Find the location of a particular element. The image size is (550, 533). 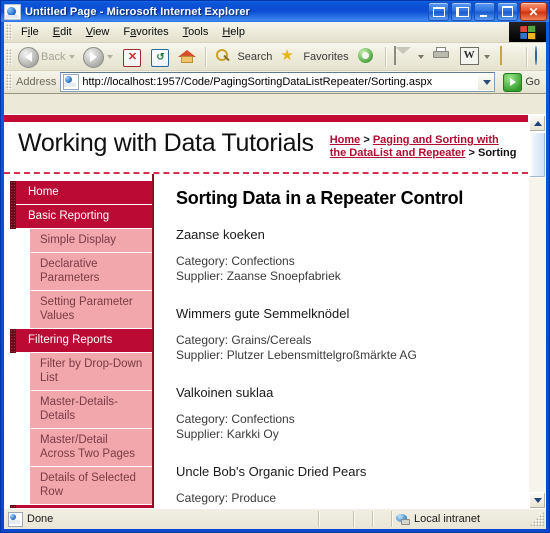

address-dropdown-button is located at coordinates (486, 82).